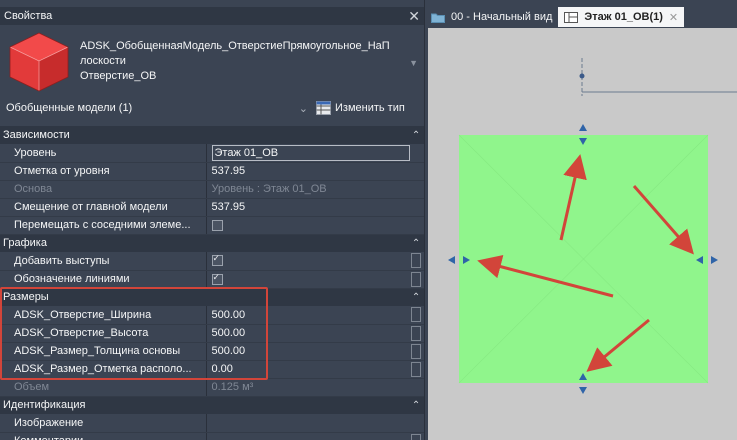 The height and width of the screenshot is (440, 737). Describe the element at coordinates (212, 189) in the screenshot. I see `table-row: Основа Уровень : Этаж 01_ОВ` at that location.